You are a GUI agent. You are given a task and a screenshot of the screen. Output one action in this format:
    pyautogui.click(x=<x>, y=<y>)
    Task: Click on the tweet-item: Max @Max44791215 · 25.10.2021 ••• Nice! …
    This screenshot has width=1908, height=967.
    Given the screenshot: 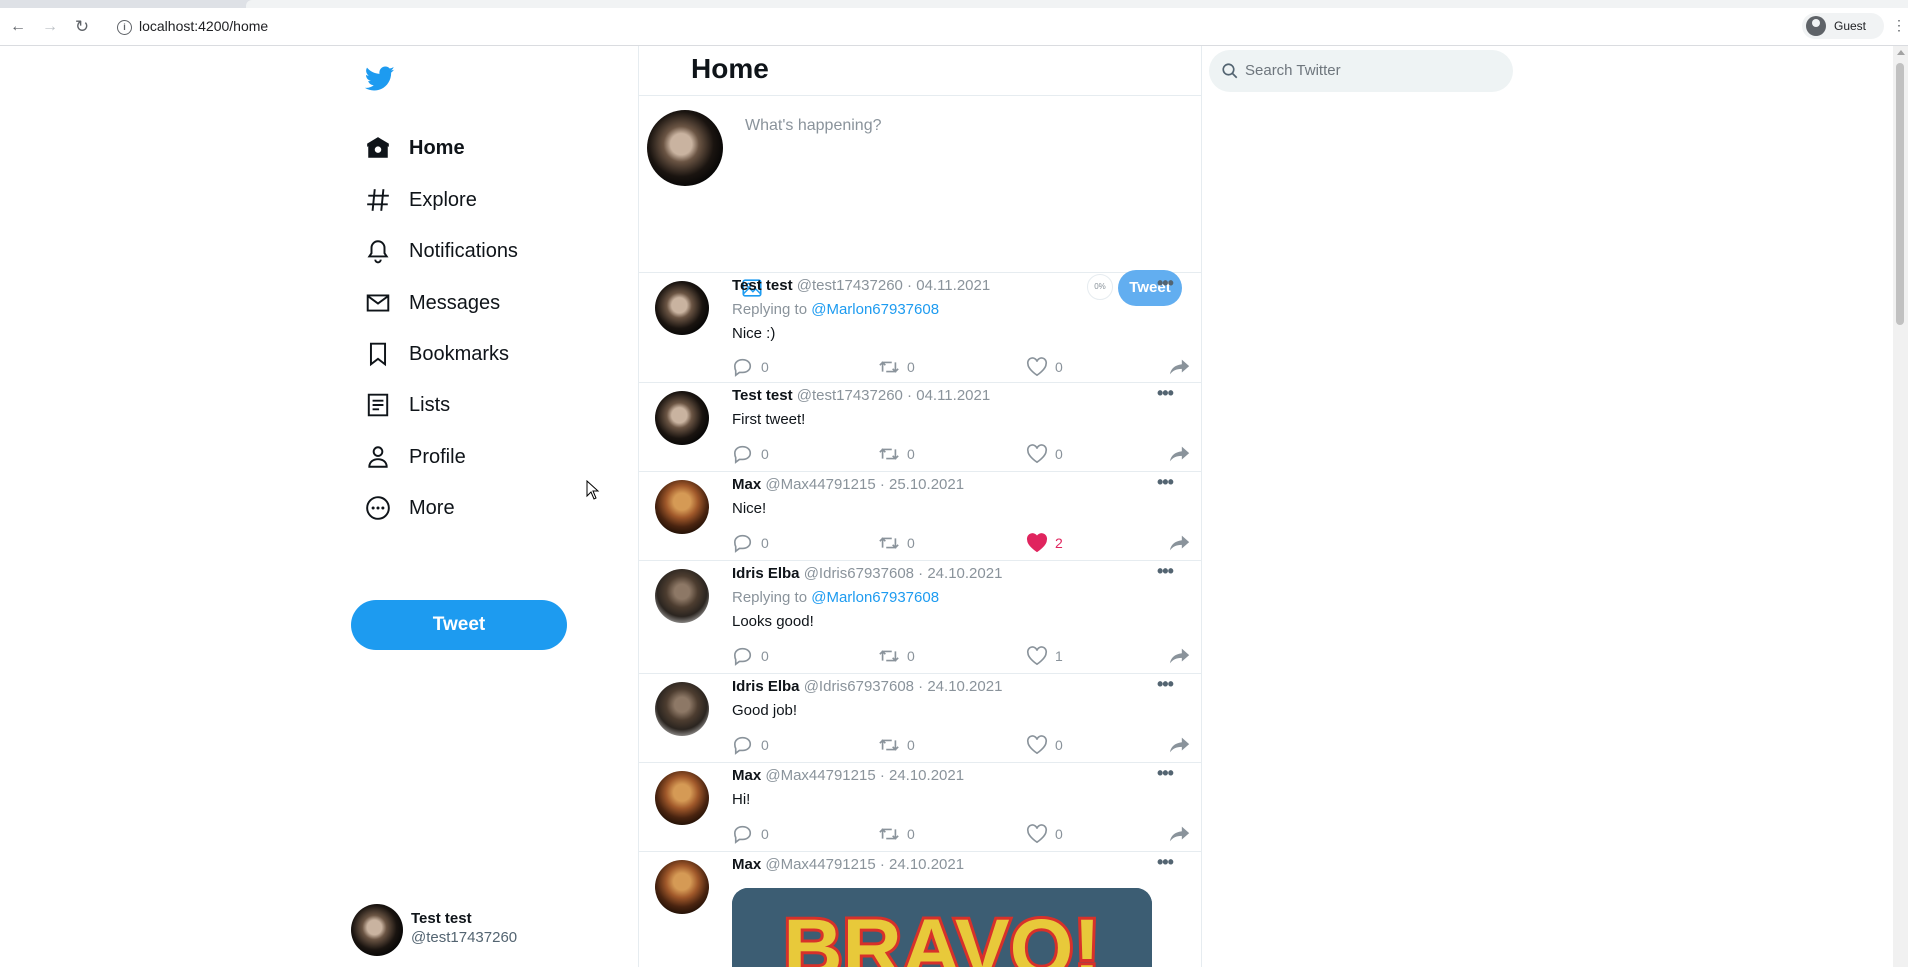 What is the action you would take?
    pyautogui.click(x=920, y=516)
    